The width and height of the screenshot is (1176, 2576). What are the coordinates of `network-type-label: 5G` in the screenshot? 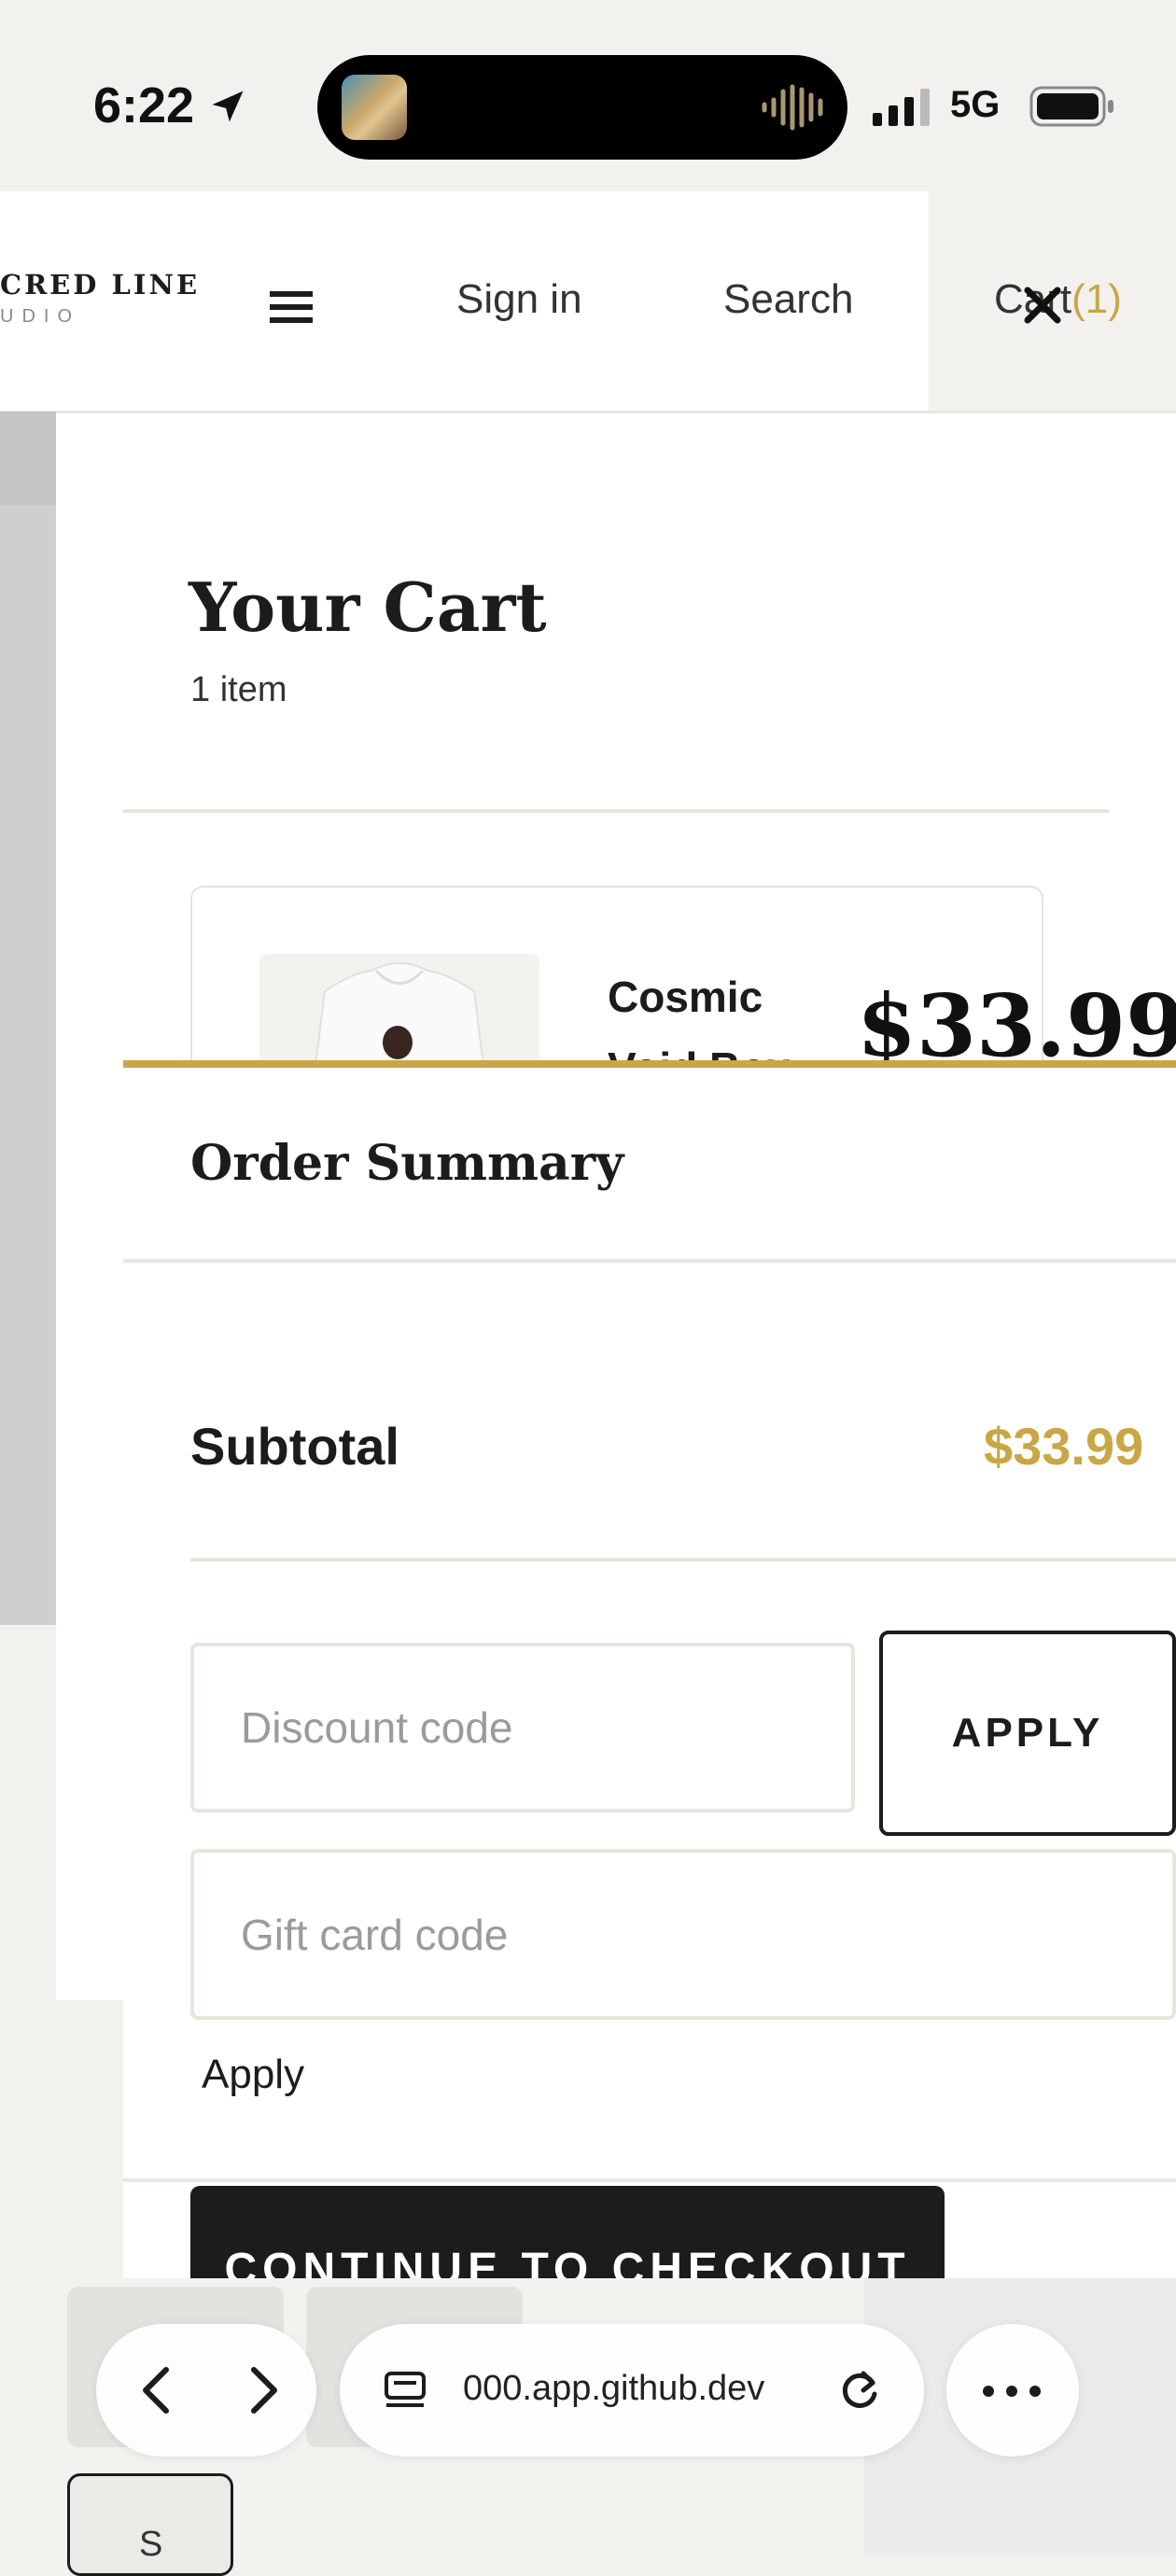 It's located at (975, 104).